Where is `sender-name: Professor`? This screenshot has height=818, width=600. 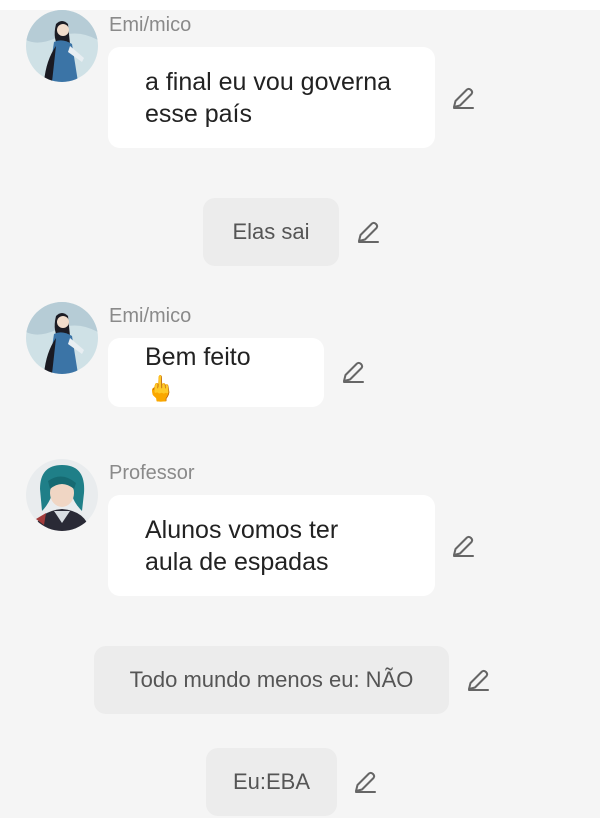 sender-name: Professor is located at coordinates (152, 473).